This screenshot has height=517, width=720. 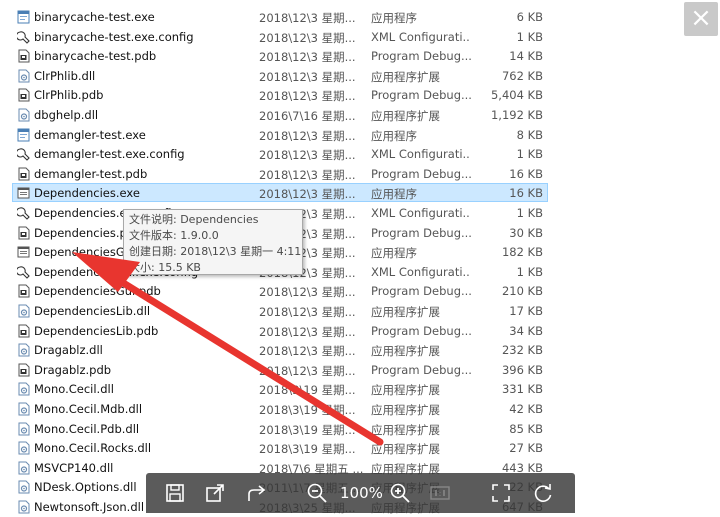 I want to click on file-size: 6 KB, so click(x=529, y=17).